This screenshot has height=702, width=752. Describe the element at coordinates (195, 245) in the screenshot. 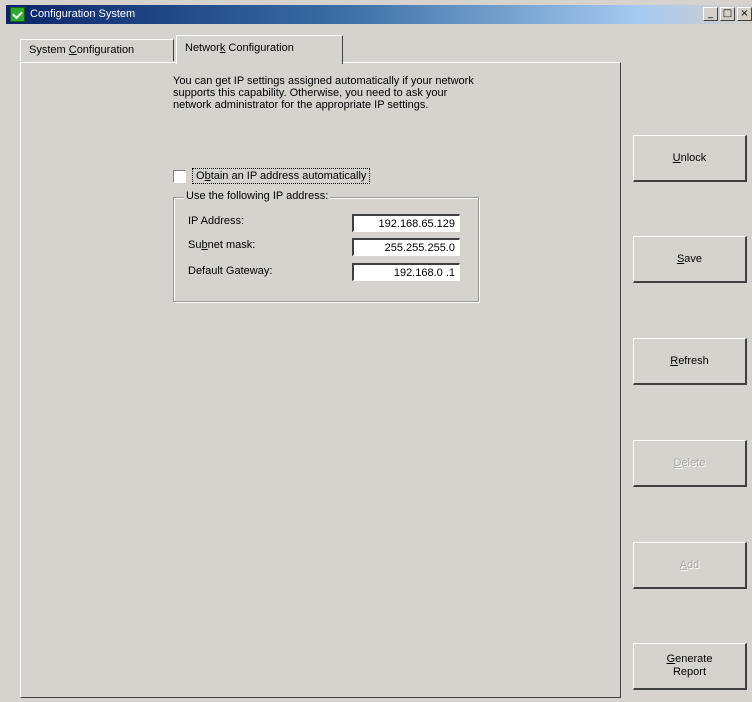

I see `subnet-mask-label-prefix: Su` at that location.